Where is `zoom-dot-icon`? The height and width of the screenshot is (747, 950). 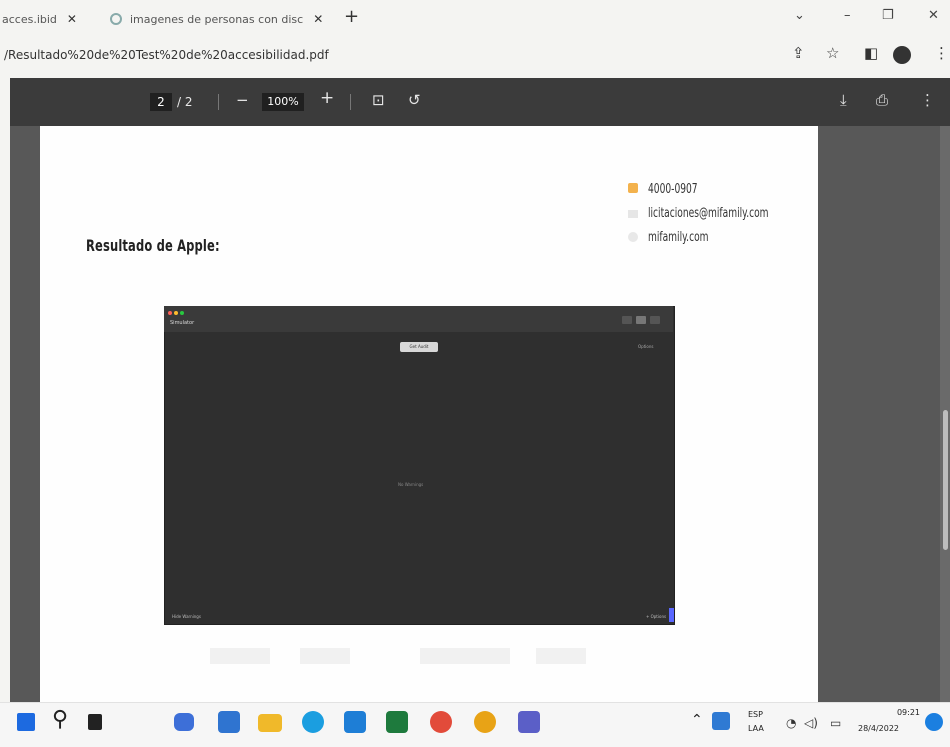 zoom-dot-icon is located at coordinates (182, 313).